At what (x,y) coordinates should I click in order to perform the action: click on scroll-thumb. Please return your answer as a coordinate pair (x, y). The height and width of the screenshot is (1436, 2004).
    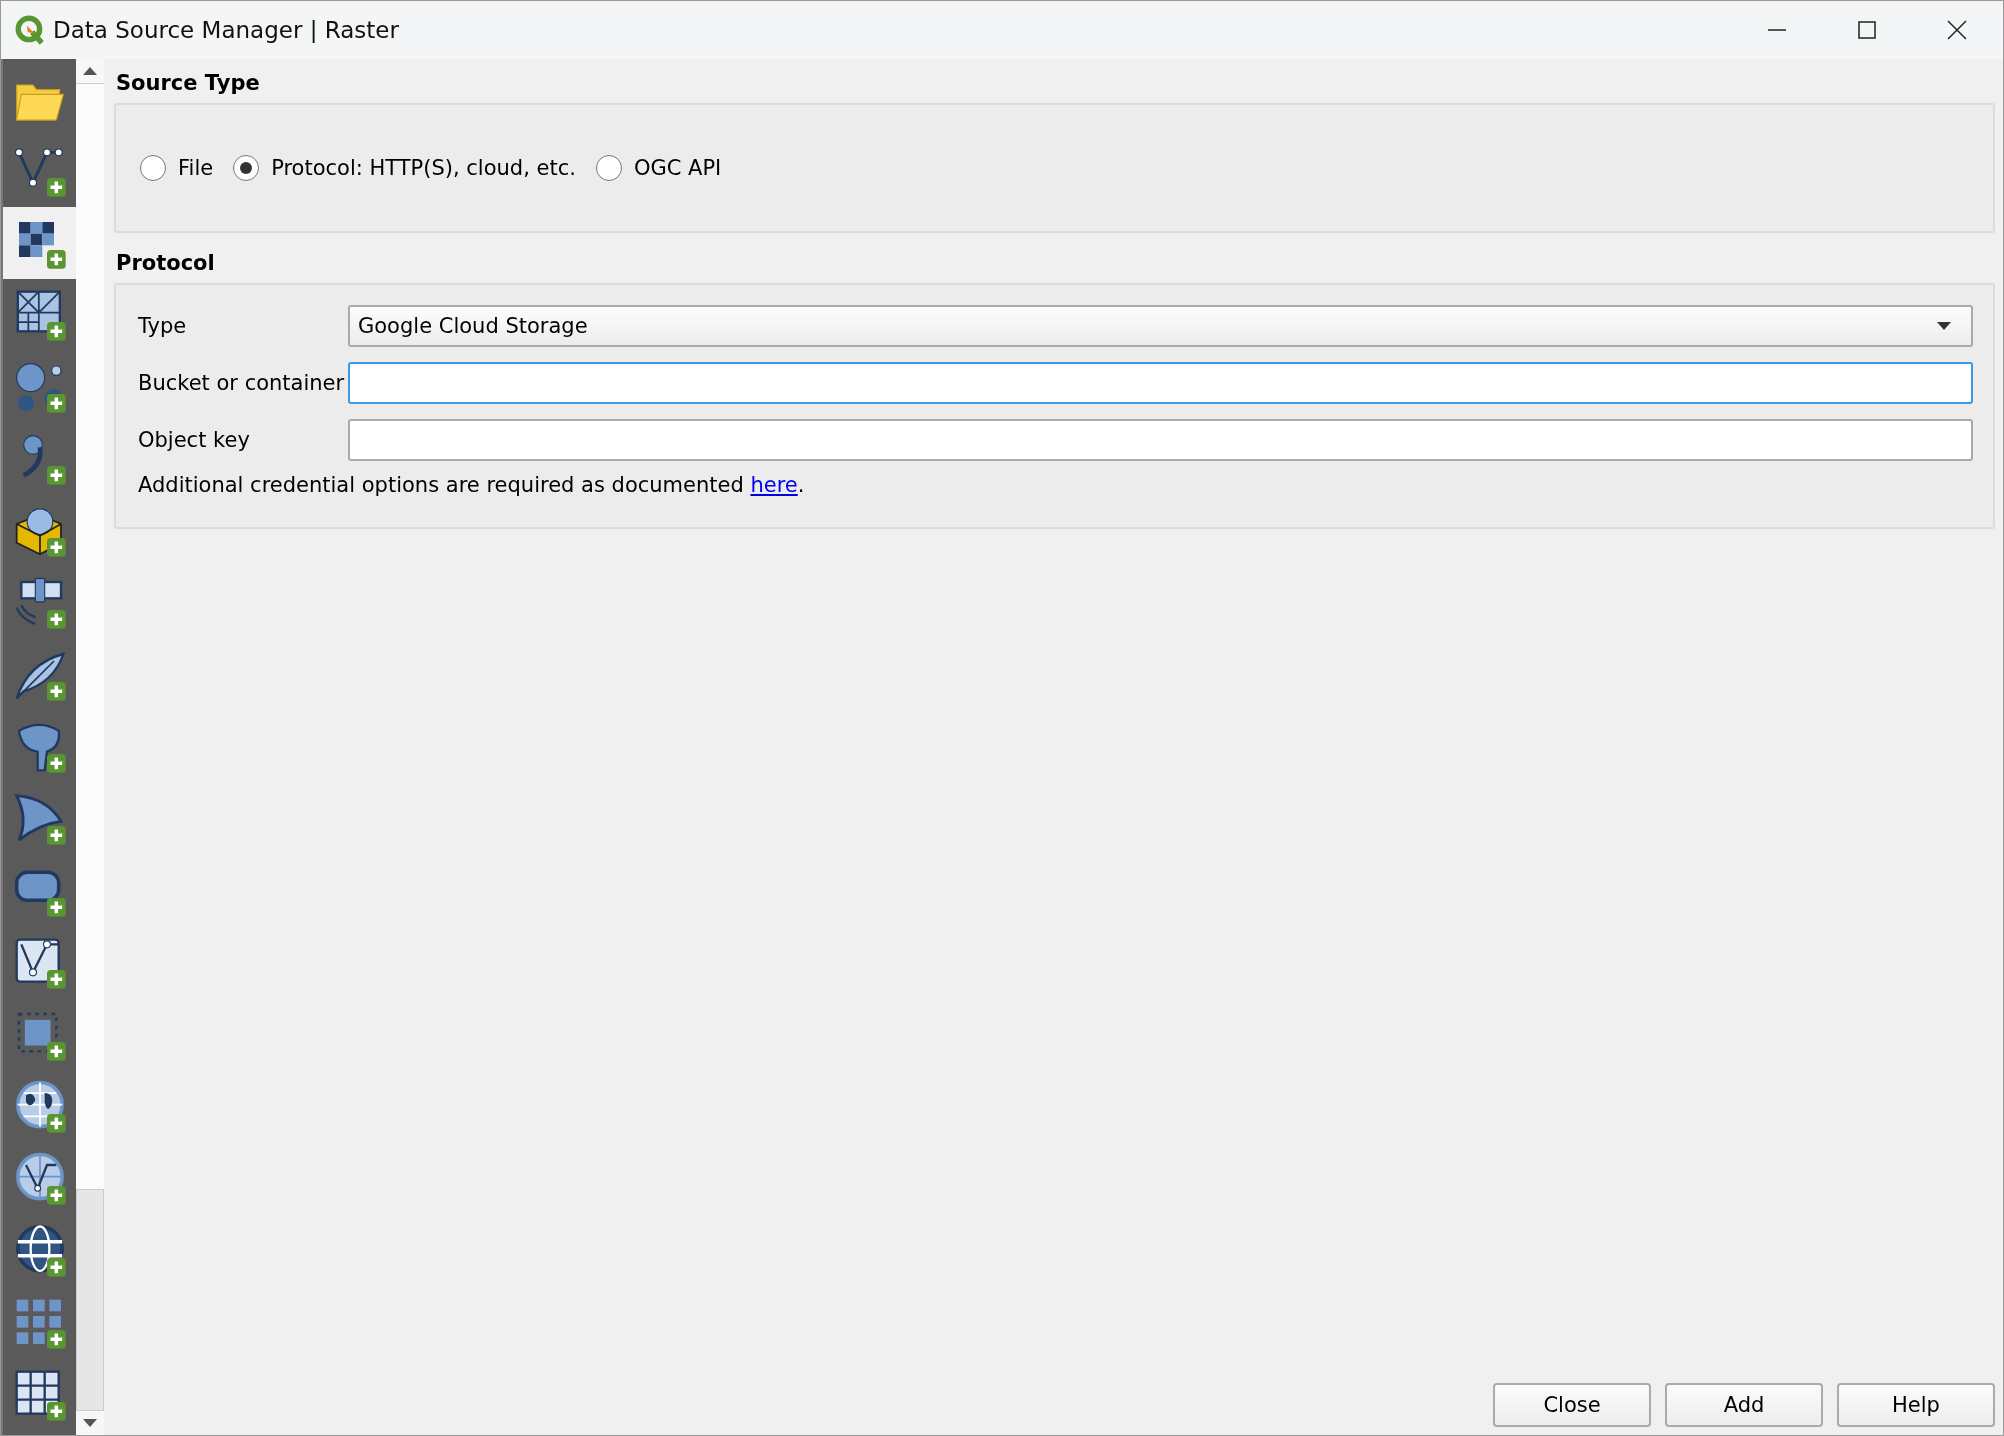
    Looking at the image, I should click on (90, 636).